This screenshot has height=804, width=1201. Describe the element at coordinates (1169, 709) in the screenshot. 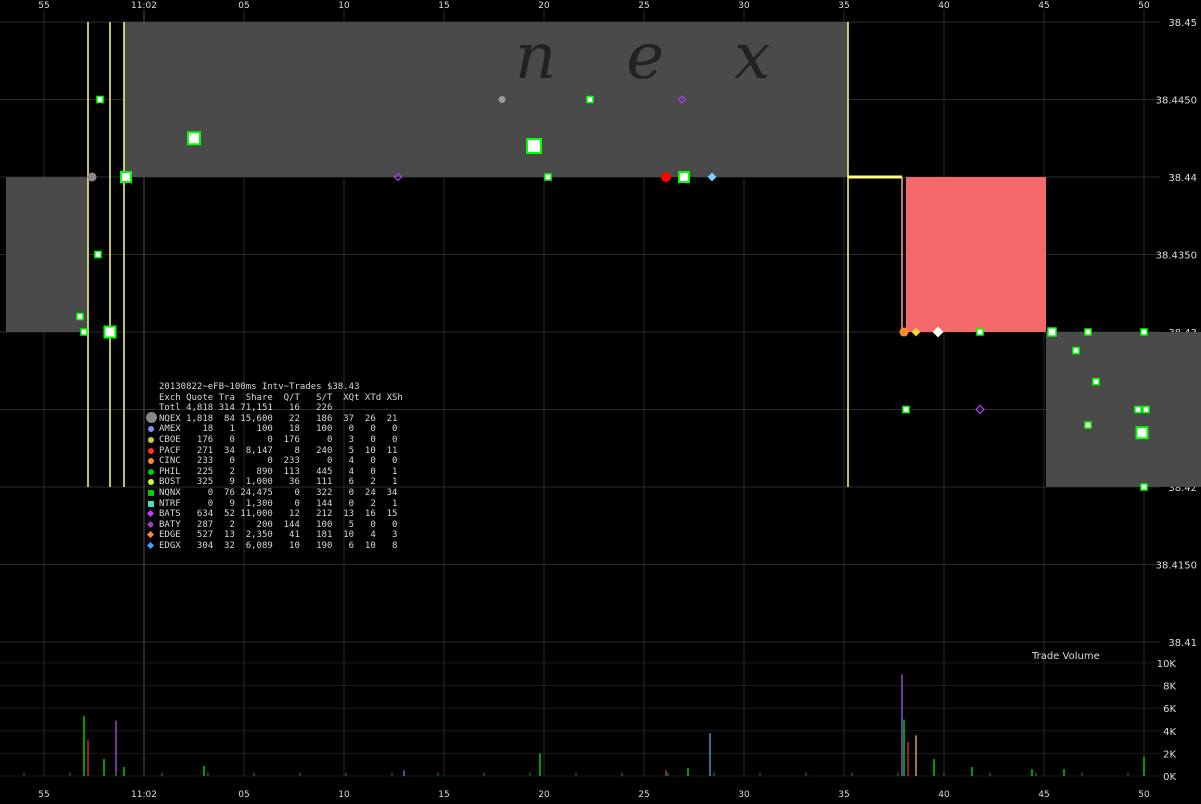

I see `volume-tick-label: 6K` at that location.